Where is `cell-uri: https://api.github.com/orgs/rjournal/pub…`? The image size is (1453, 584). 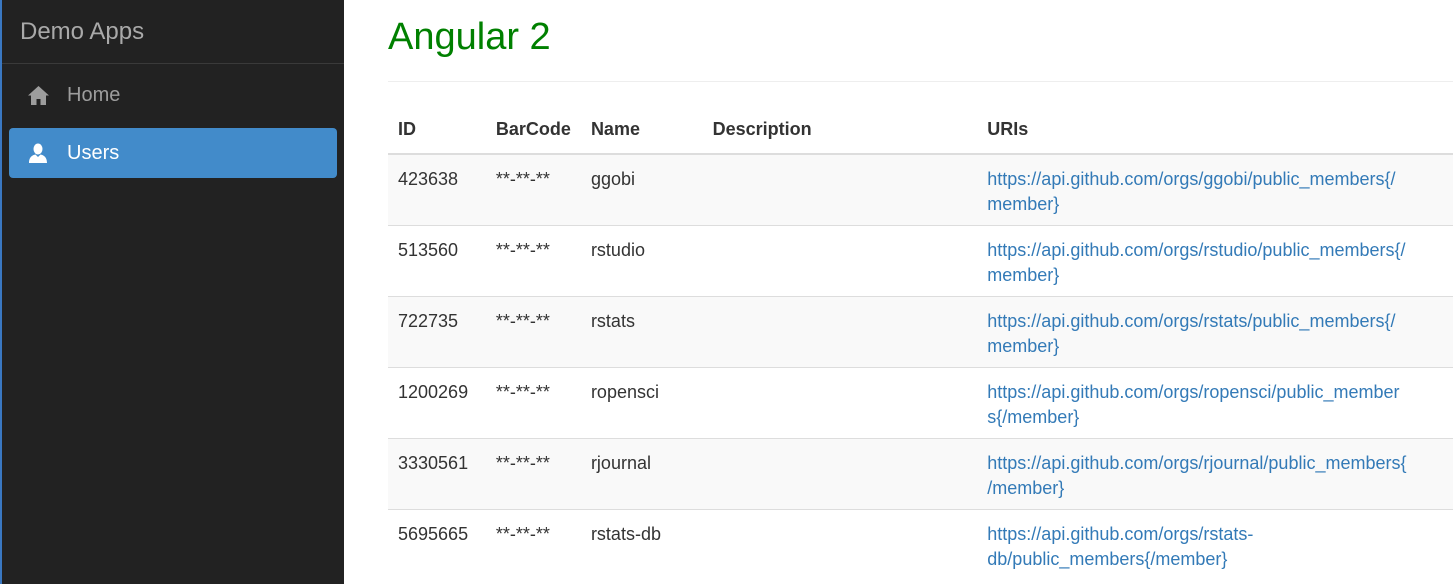
cell-uri: https://api.github.com/orgs/rjournal/pub… is located at coordinates (1215, 473).